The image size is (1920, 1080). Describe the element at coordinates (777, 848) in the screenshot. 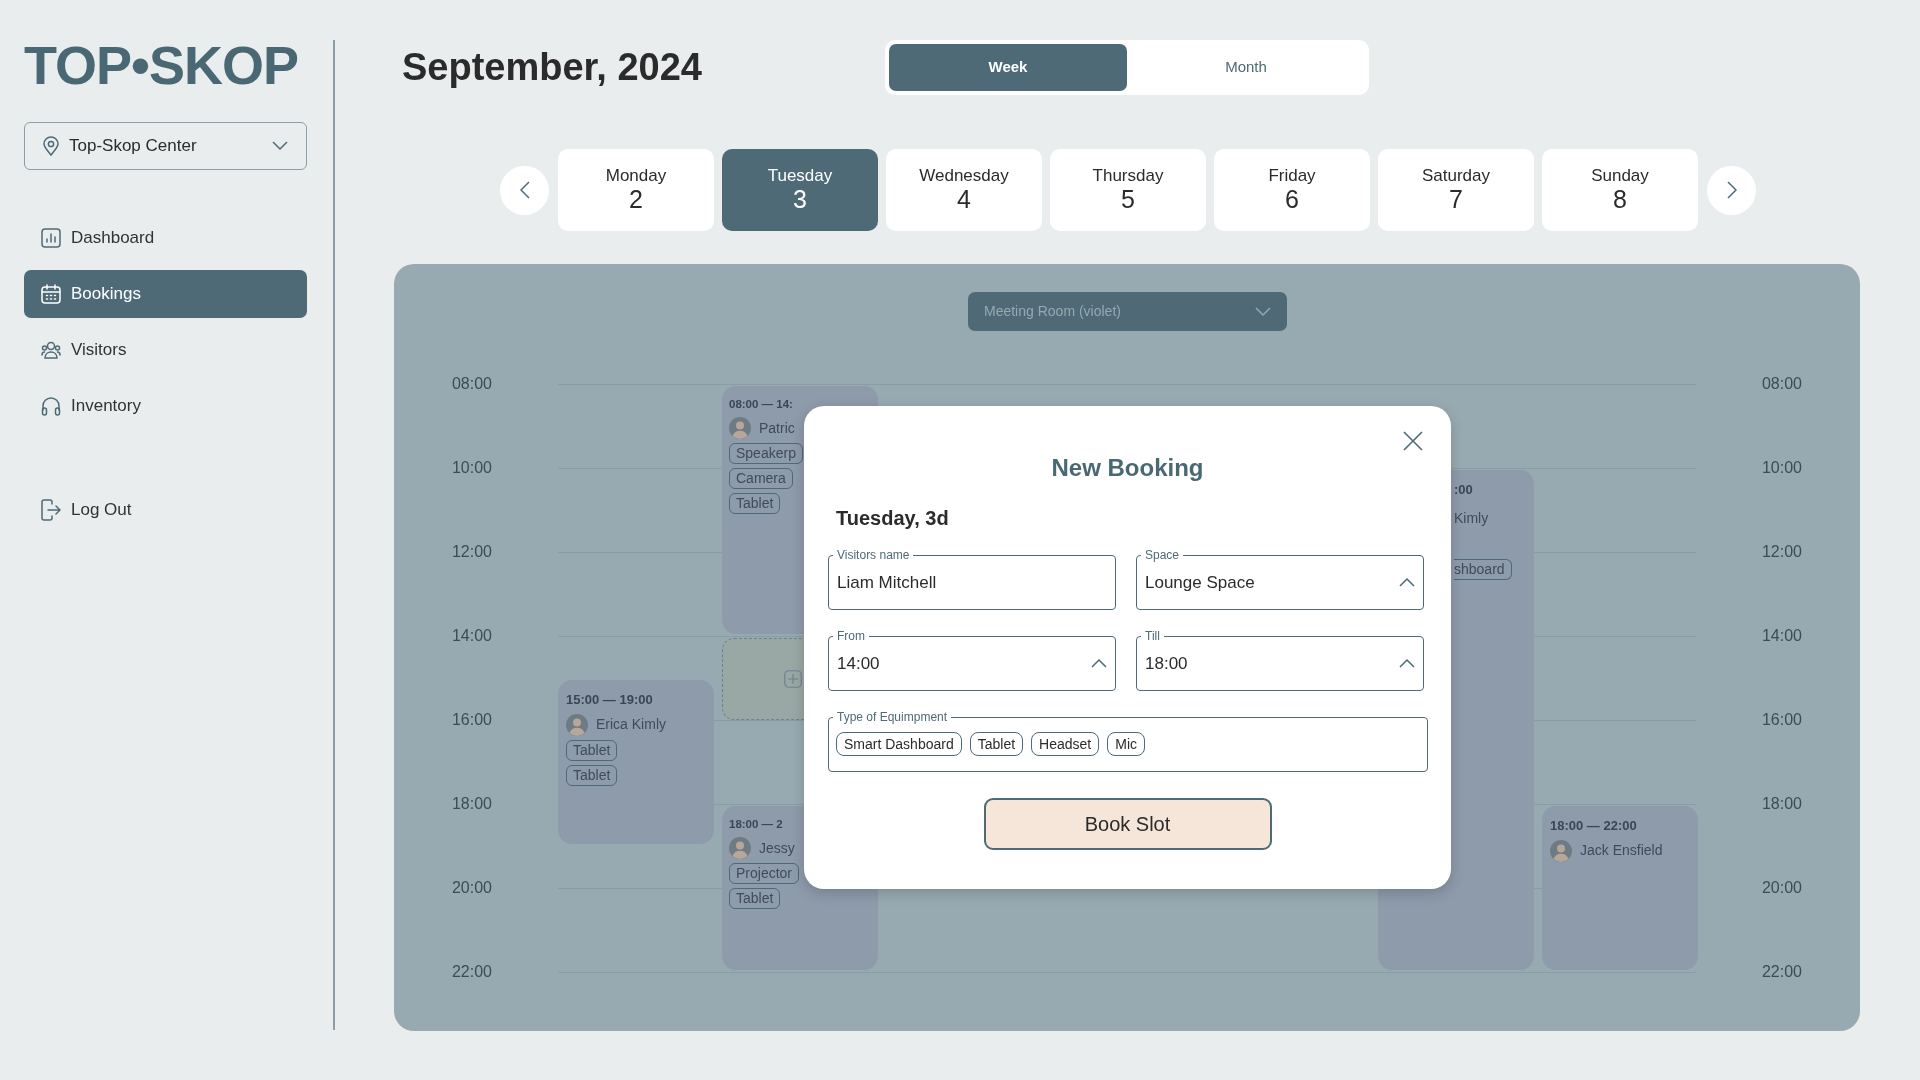

I see `visitor-name: Jessy` at that location.